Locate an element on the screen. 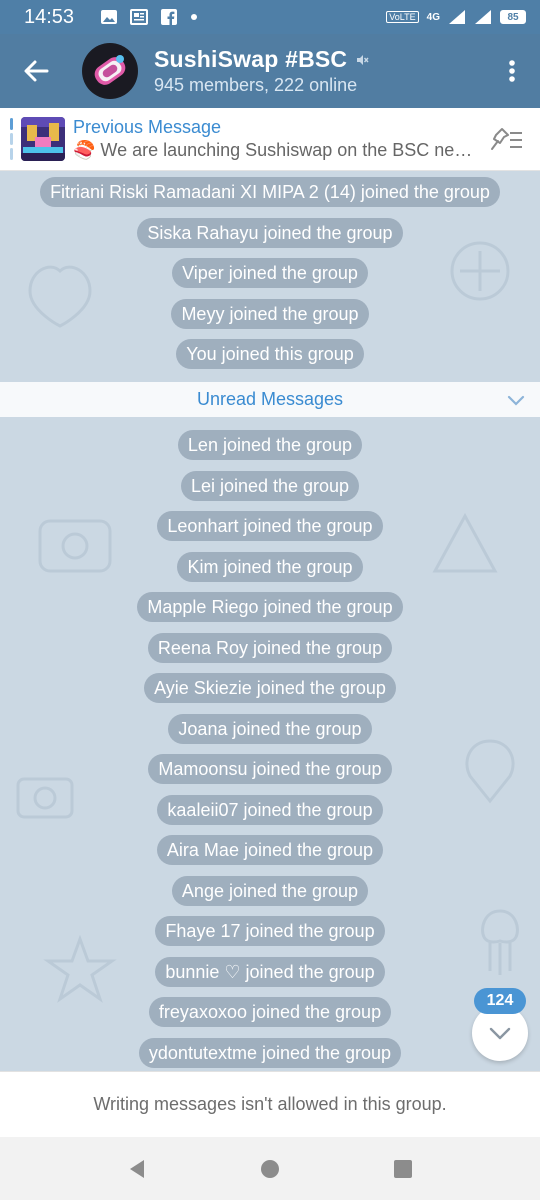 Image resolution: width=540 pixels, height=1200 pixels. service-message: bunnie ♡ joined the group is located at coordinates (270, 971).